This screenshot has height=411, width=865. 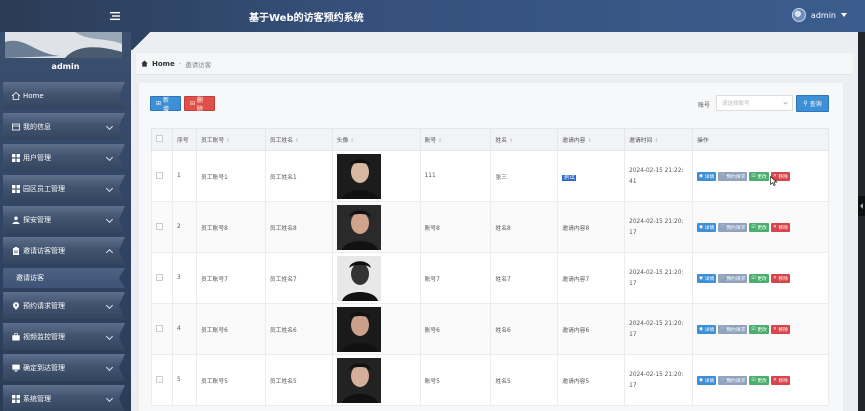 What do you see at coordinates (298, 176) in the screenshot?
I see `cell-emp-name: 员工姓名1` at bounding box center [298, 176].